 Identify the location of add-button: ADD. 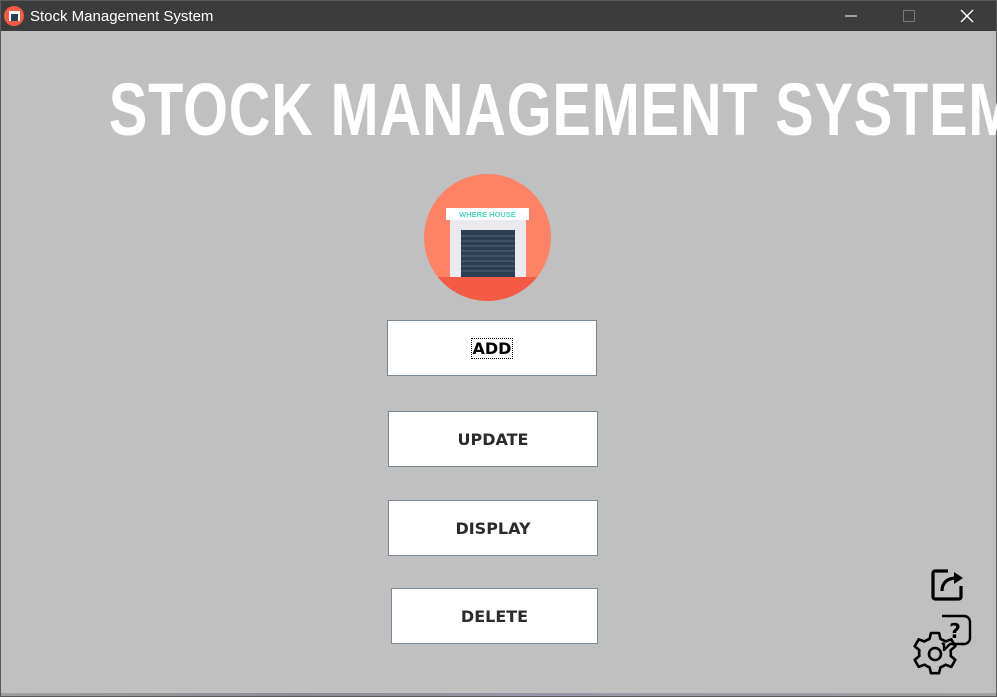
(492, 348).